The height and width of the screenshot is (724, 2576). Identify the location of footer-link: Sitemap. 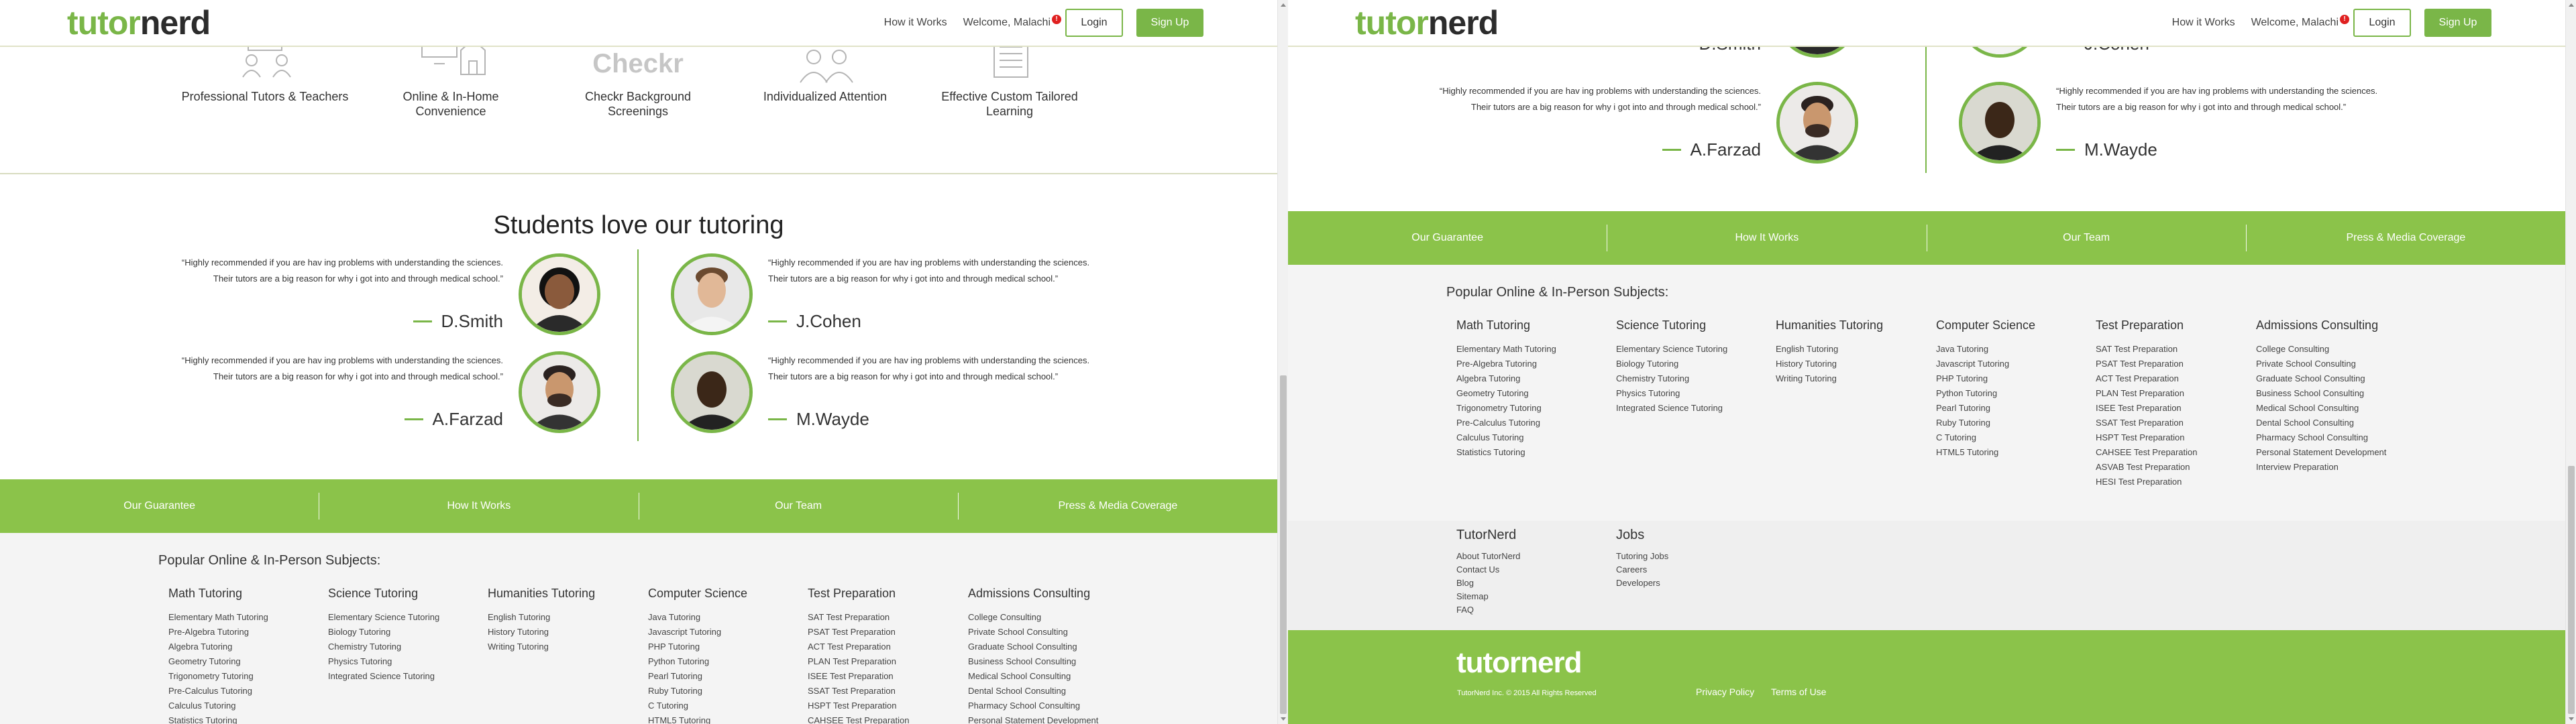
(1533, 596).